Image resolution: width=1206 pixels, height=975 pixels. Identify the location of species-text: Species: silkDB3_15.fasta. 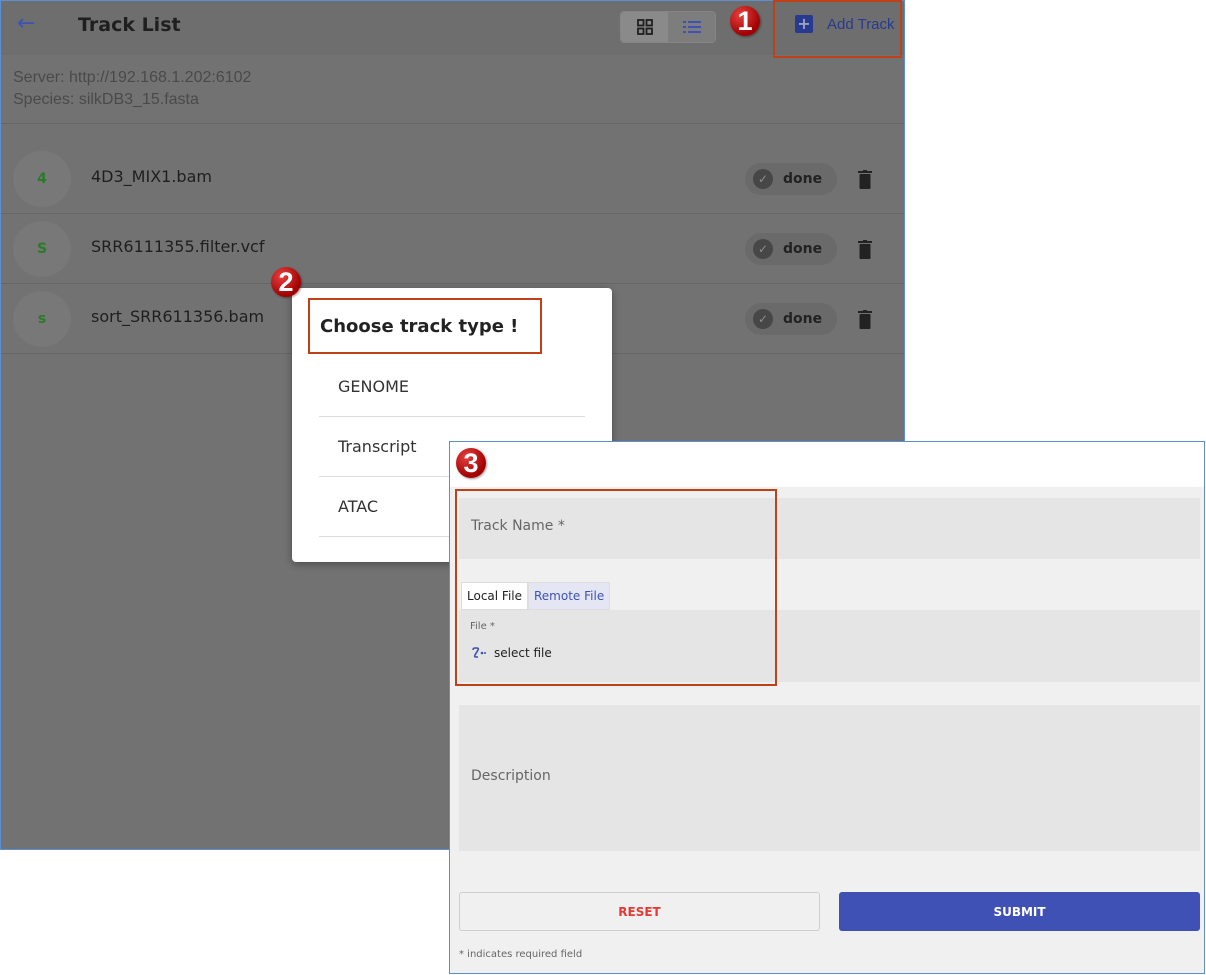
(106, 99).